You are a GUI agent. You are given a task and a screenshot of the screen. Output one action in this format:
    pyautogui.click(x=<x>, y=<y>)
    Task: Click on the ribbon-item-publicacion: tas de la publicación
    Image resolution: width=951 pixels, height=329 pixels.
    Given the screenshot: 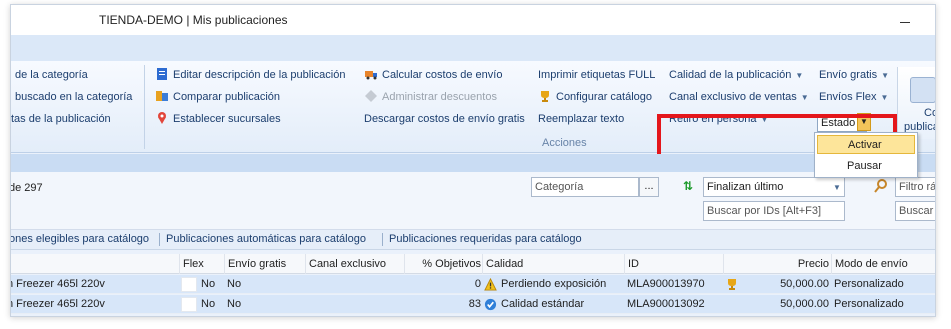 What is the action you would take?
    pyautogui.click(x=61, y=119)
    